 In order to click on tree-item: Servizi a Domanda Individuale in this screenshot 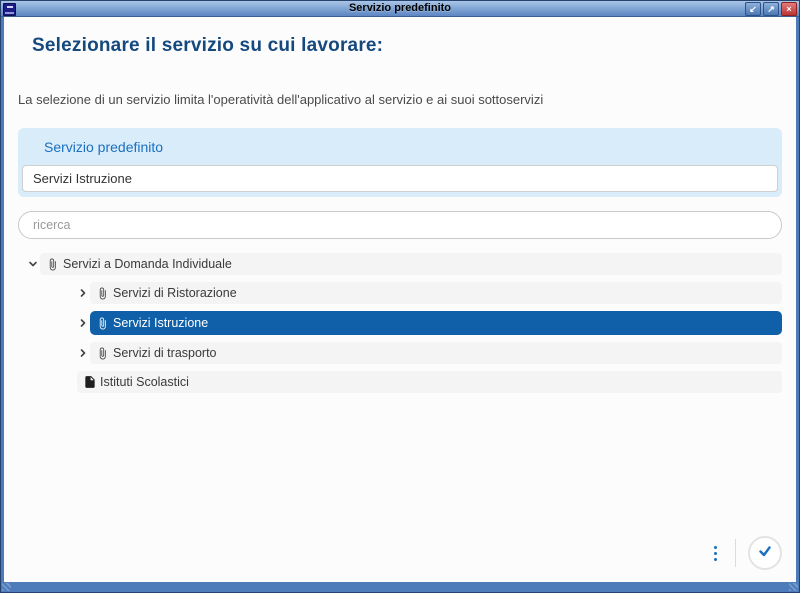, I will do `click(404, 264)`.